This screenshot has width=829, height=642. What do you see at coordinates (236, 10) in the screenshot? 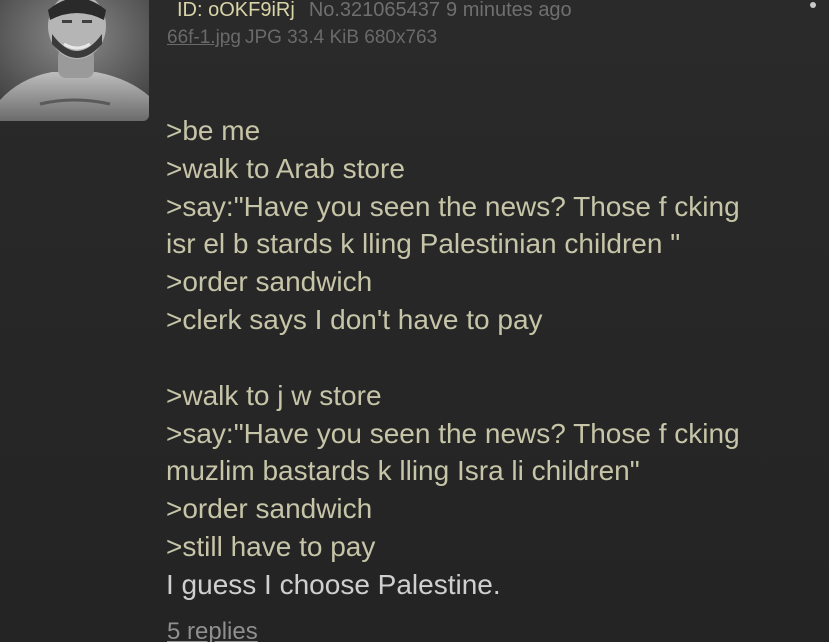
I see `poster-id: ID: oOKF9iRj` at bounding box center [236, 10].